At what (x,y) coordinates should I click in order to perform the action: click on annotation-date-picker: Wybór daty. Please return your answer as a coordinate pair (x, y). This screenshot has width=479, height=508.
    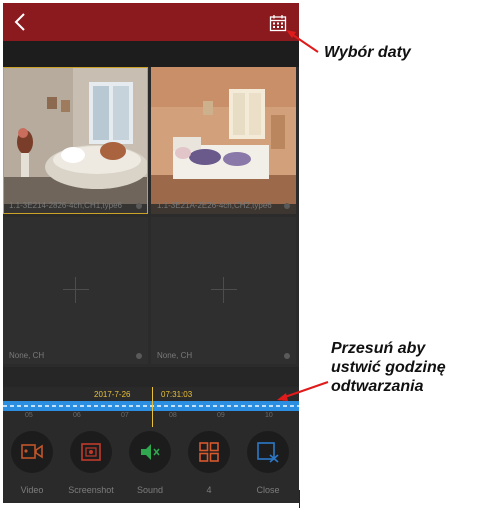
    Looking at the image, I should click on (367, 52).